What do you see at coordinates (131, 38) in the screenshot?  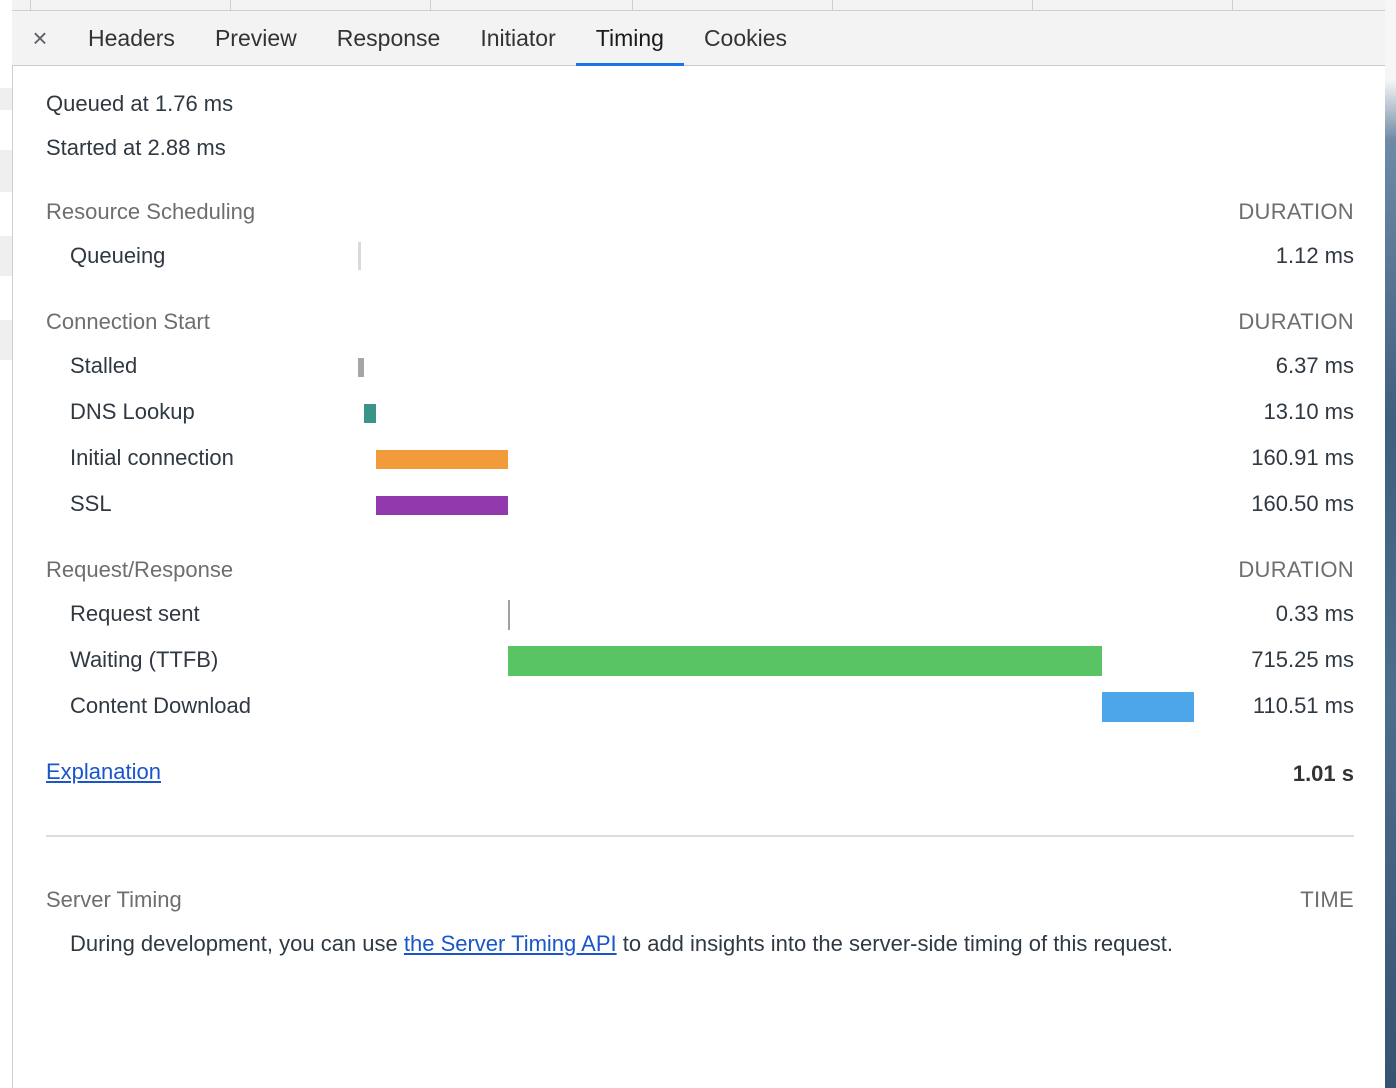 I see `tab-headers: Headers` at bounding box center [131, 38].